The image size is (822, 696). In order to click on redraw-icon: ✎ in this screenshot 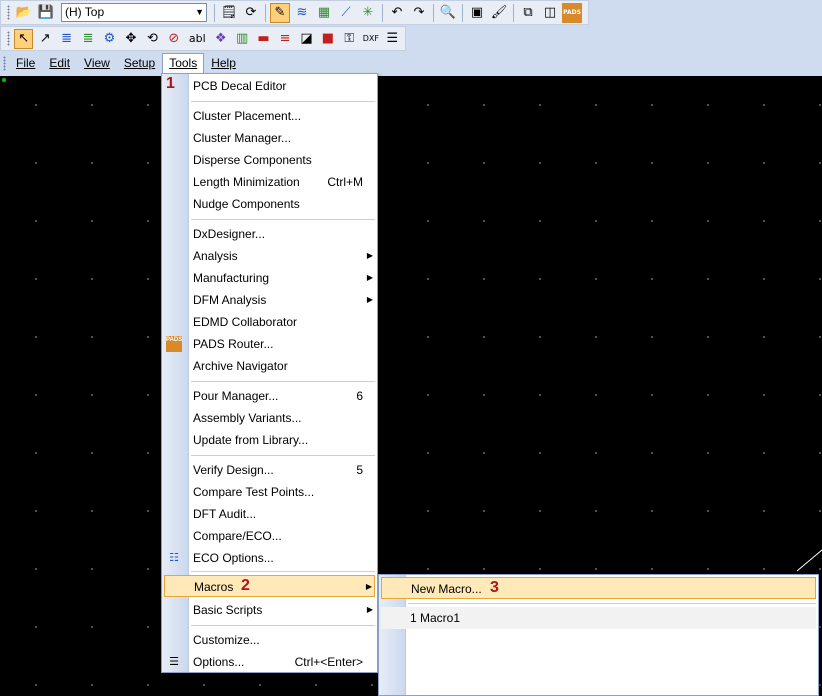, I will do `click(280, 12)`.